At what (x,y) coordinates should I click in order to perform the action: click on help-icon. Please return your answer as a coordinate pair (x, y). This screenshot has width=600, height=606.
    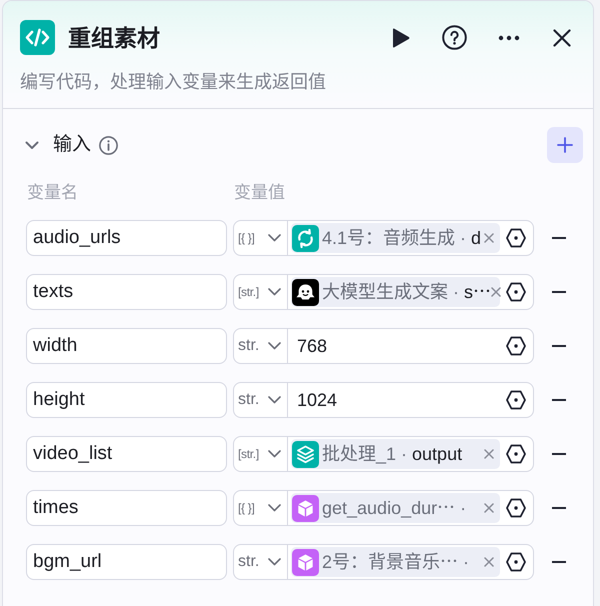
    Looking at the image, I should click on (454, 37).